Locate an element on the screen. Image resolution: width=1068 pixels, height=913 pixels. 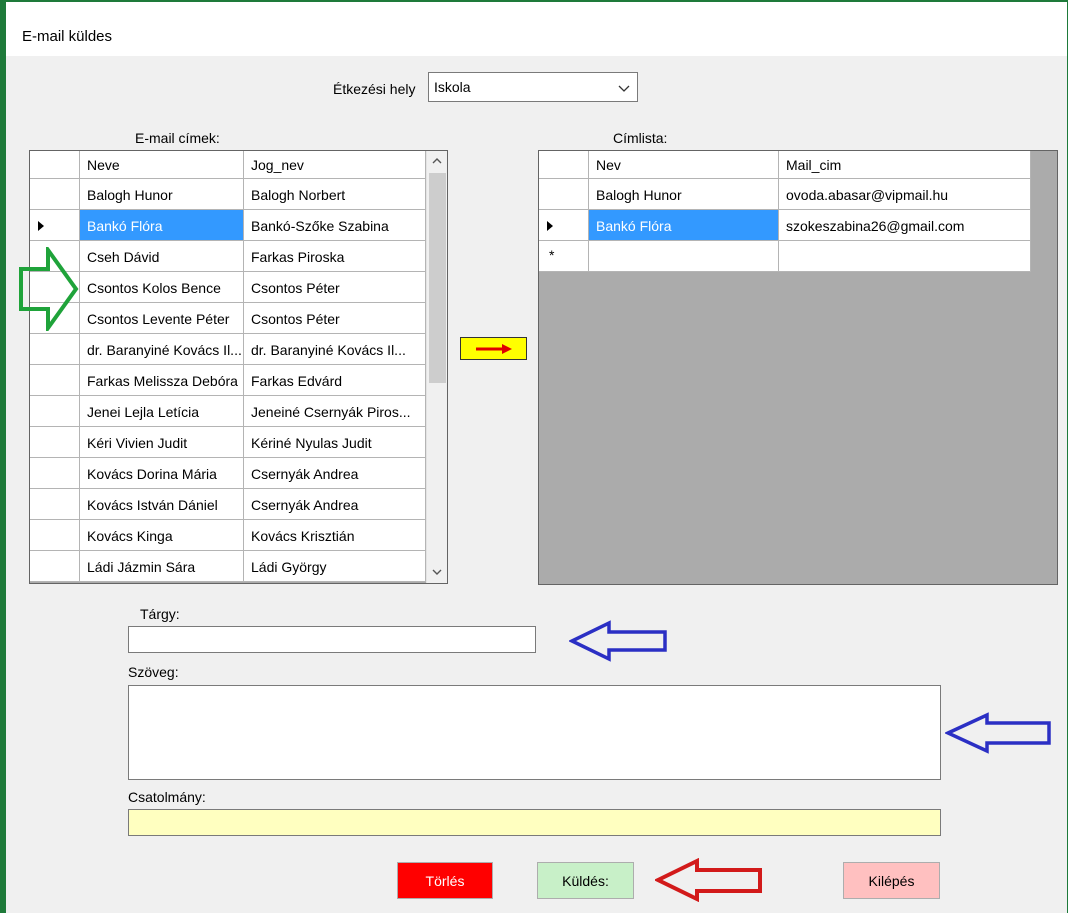
red-arrow-icon is located at coordinates (708, 880).